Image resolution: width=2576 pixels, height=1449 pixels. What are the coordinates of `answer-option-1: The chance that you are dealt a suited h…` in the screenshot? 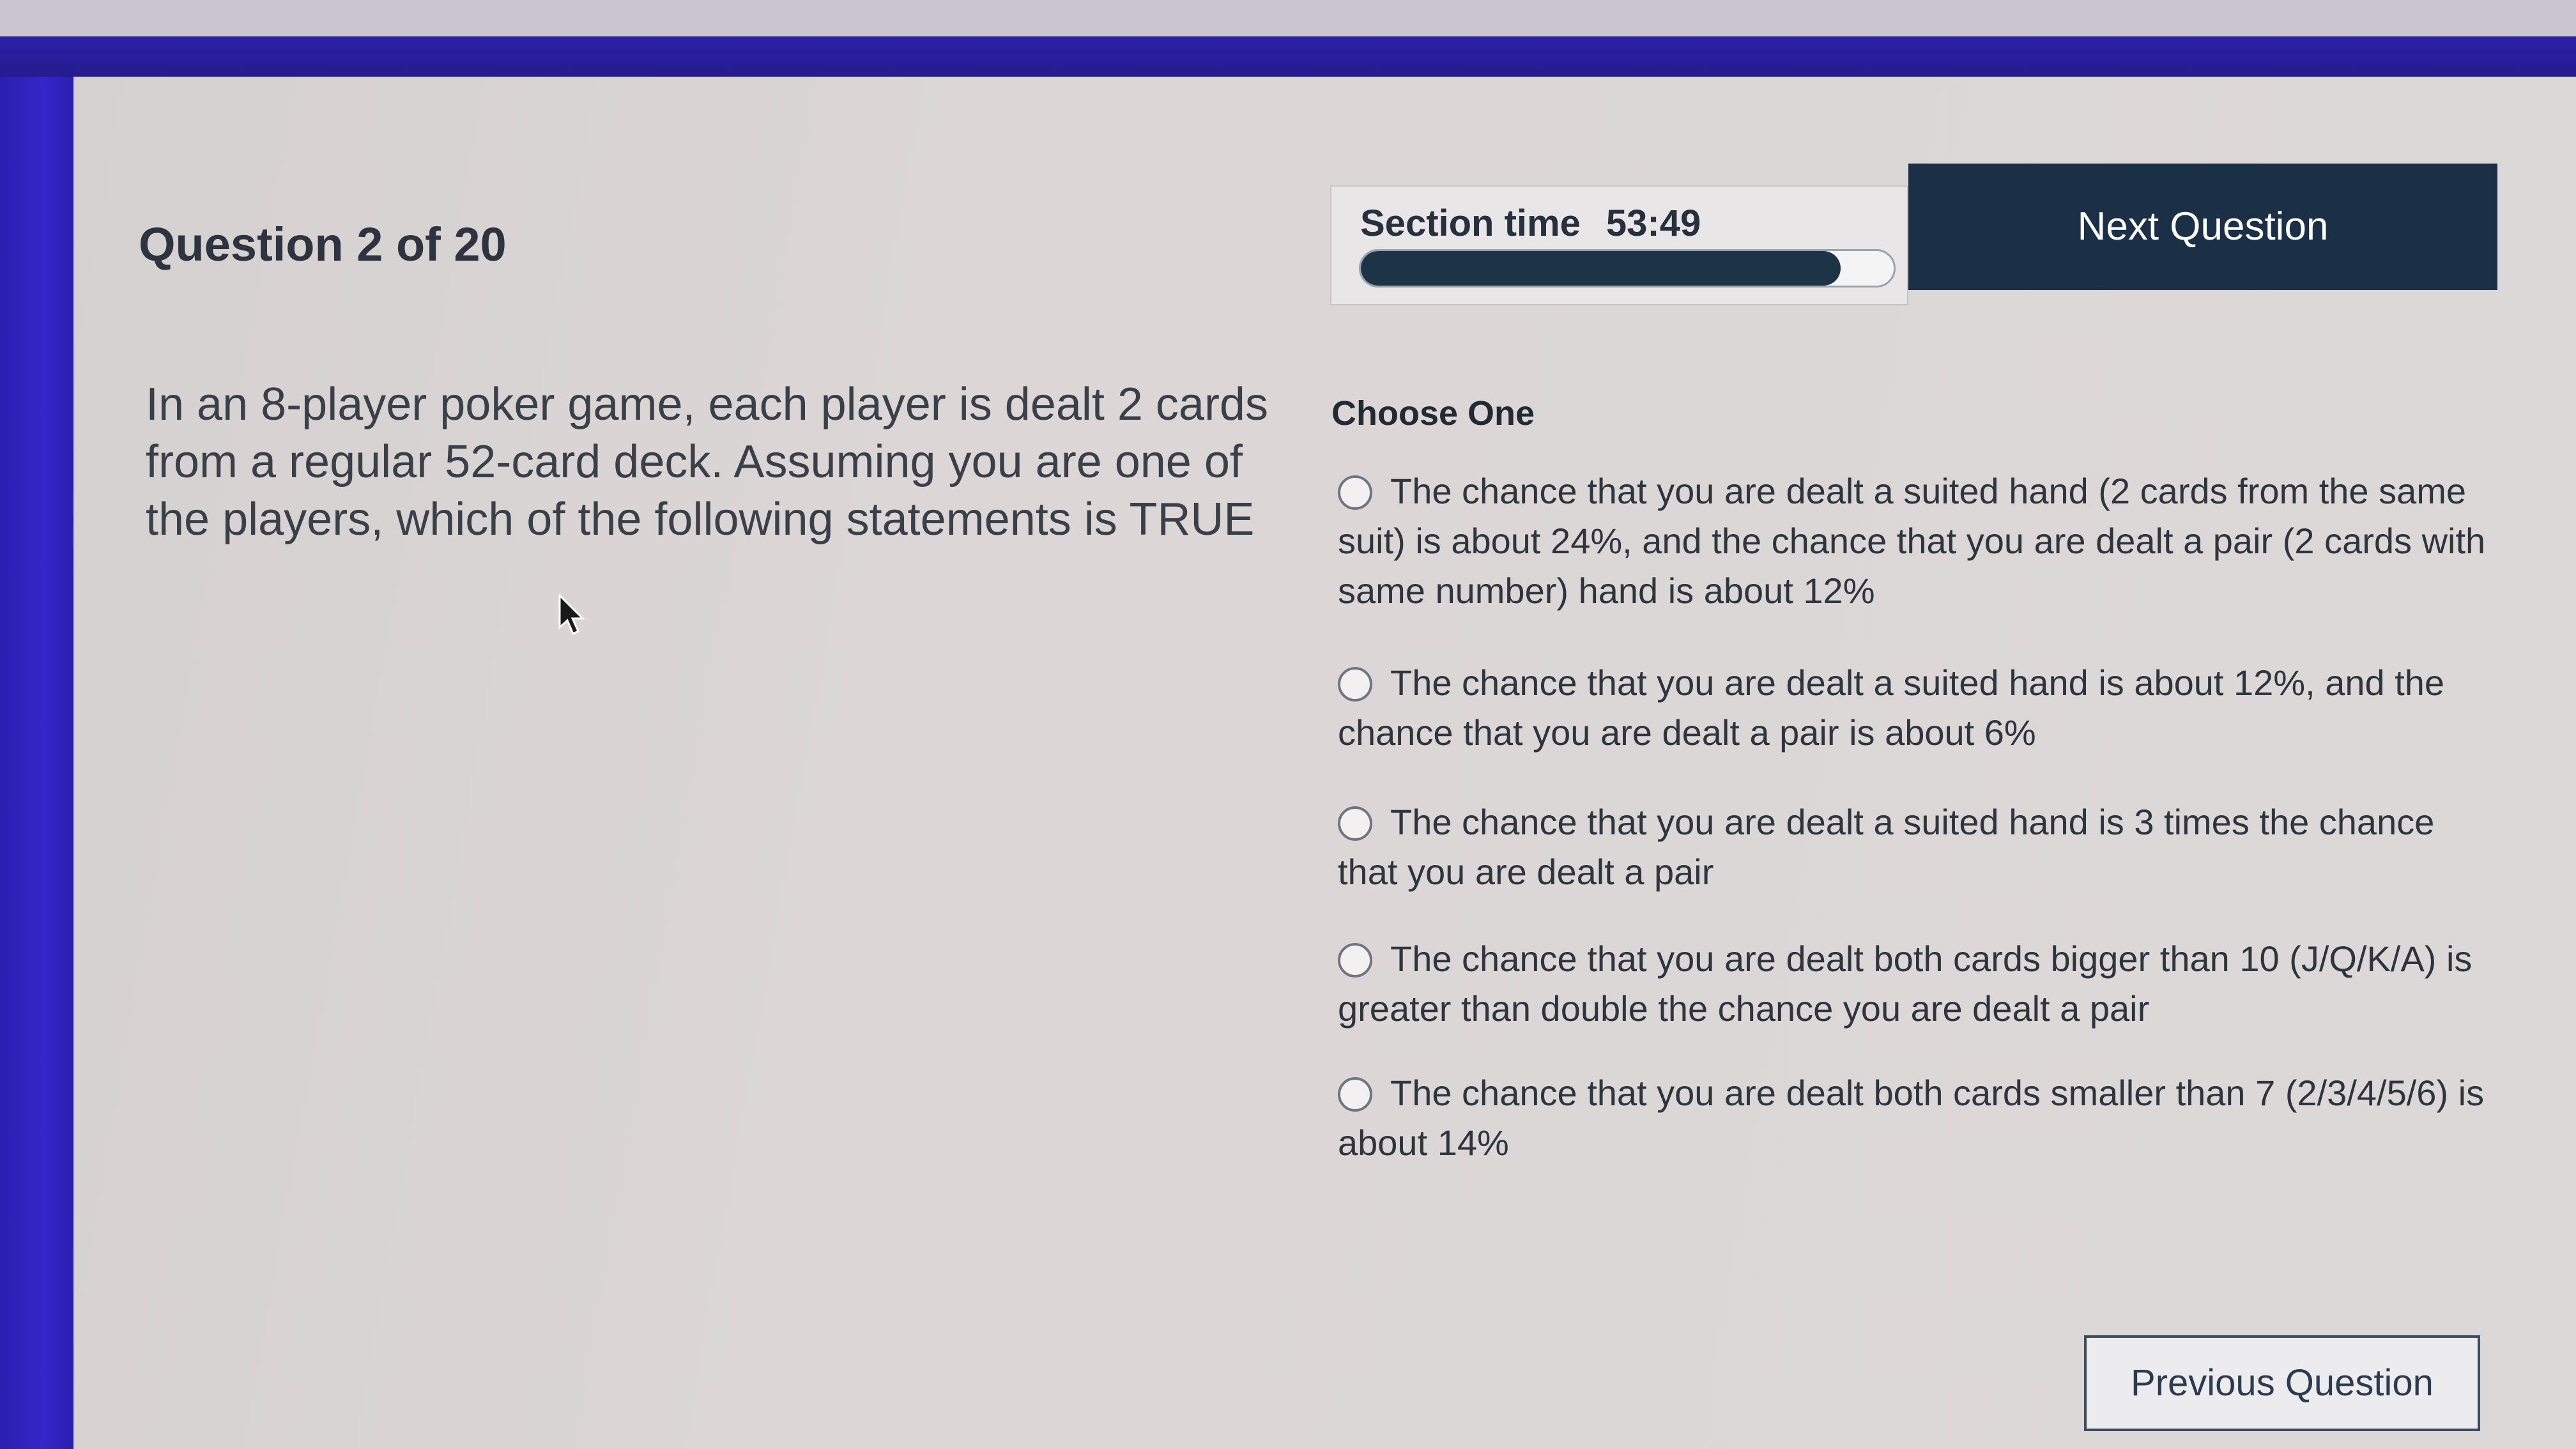 It's located at (1913, 541).